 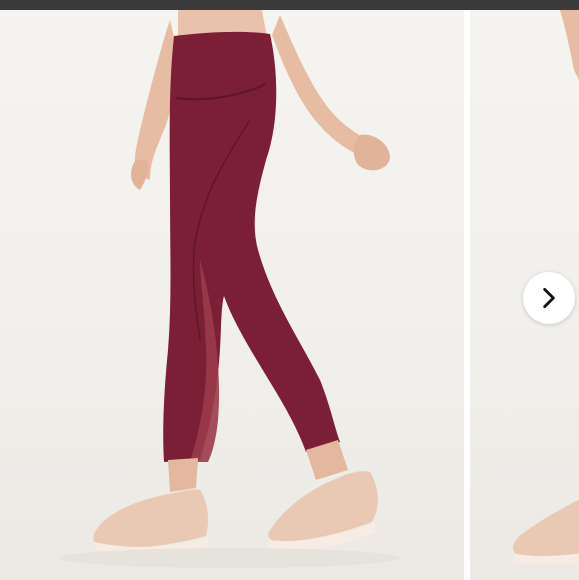 What do you see at coordinates (371, 152) in the screenshot?
I see `right-hand` at bounding box center [371, 152].